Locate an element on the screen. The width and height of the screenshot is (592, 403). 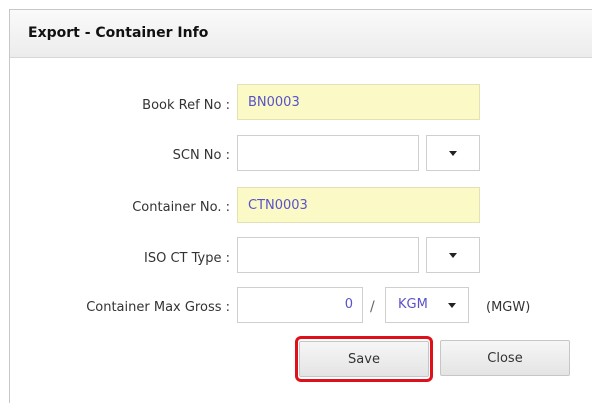
scn-label: SCN No : is located at coordinates (201, 155).